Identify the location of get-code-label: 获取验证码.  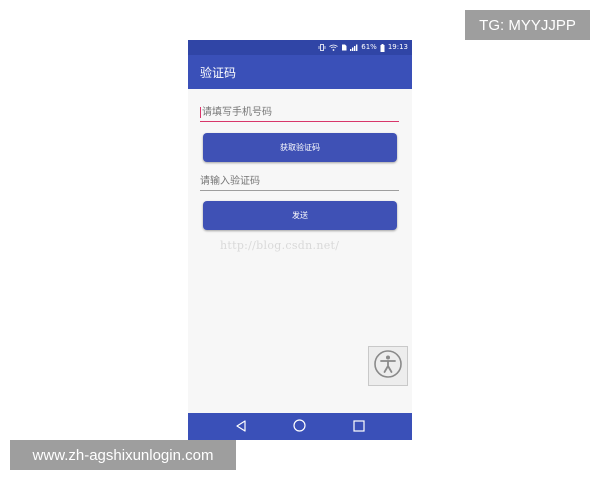
(300, 147).